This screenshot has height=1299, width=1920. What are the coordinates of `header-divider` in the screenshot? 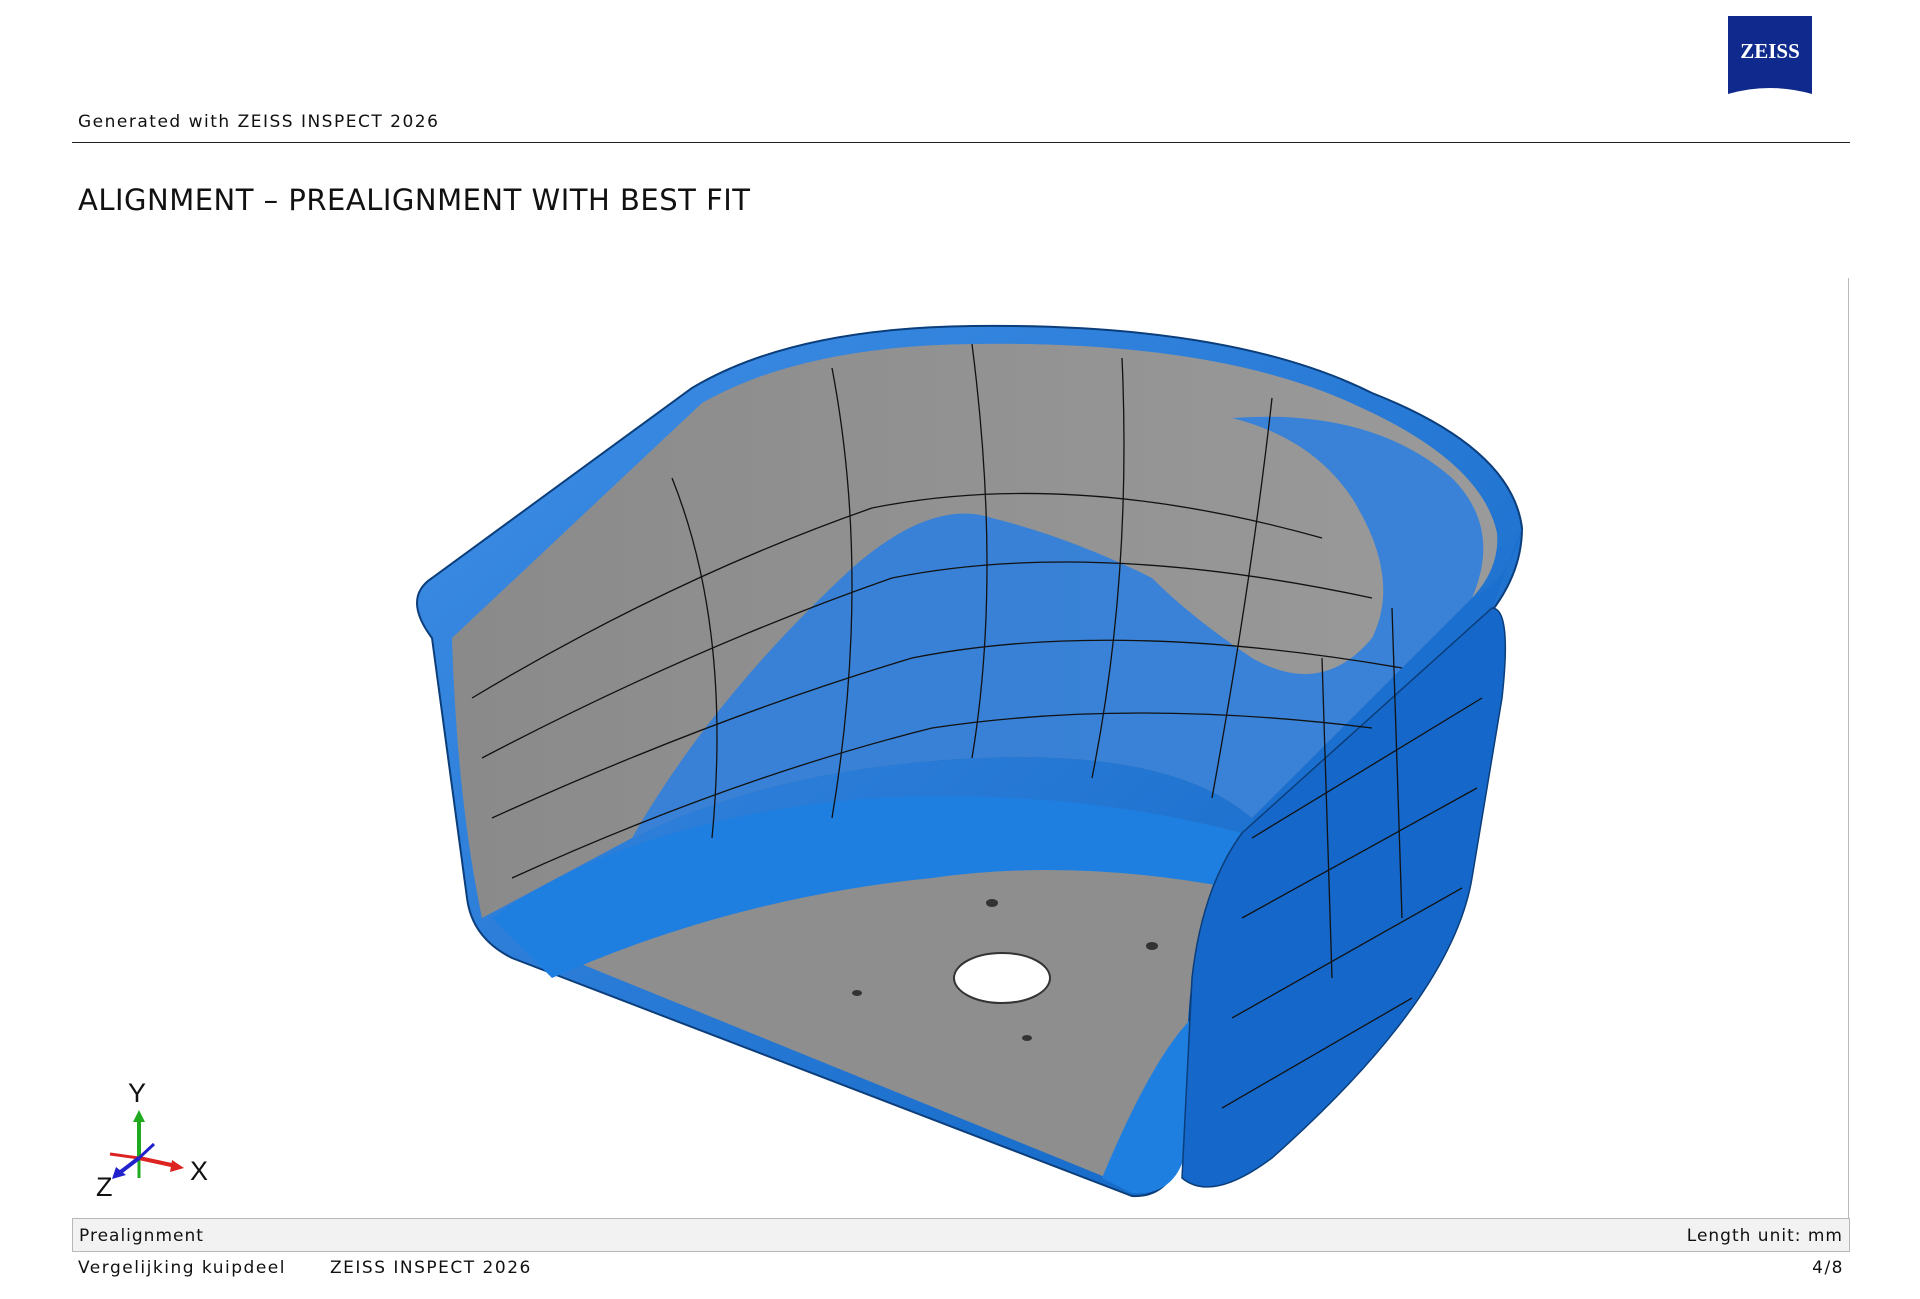 It's located at (961, 142).